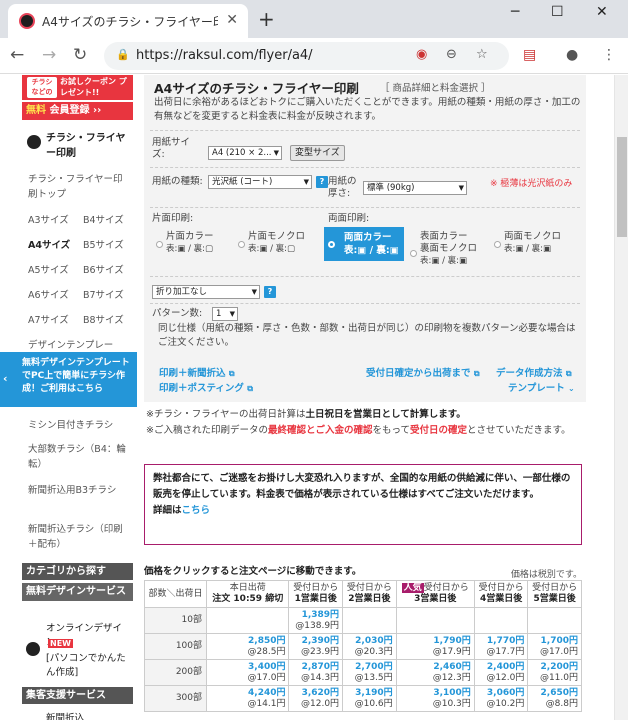 The image size is (628, 720). Describe the element at coordinates (78, 537) in the screenshot. I see `sidebar-item-newspaper-insert: 新聞折込チラシ（印刷＋配布）` at that location.